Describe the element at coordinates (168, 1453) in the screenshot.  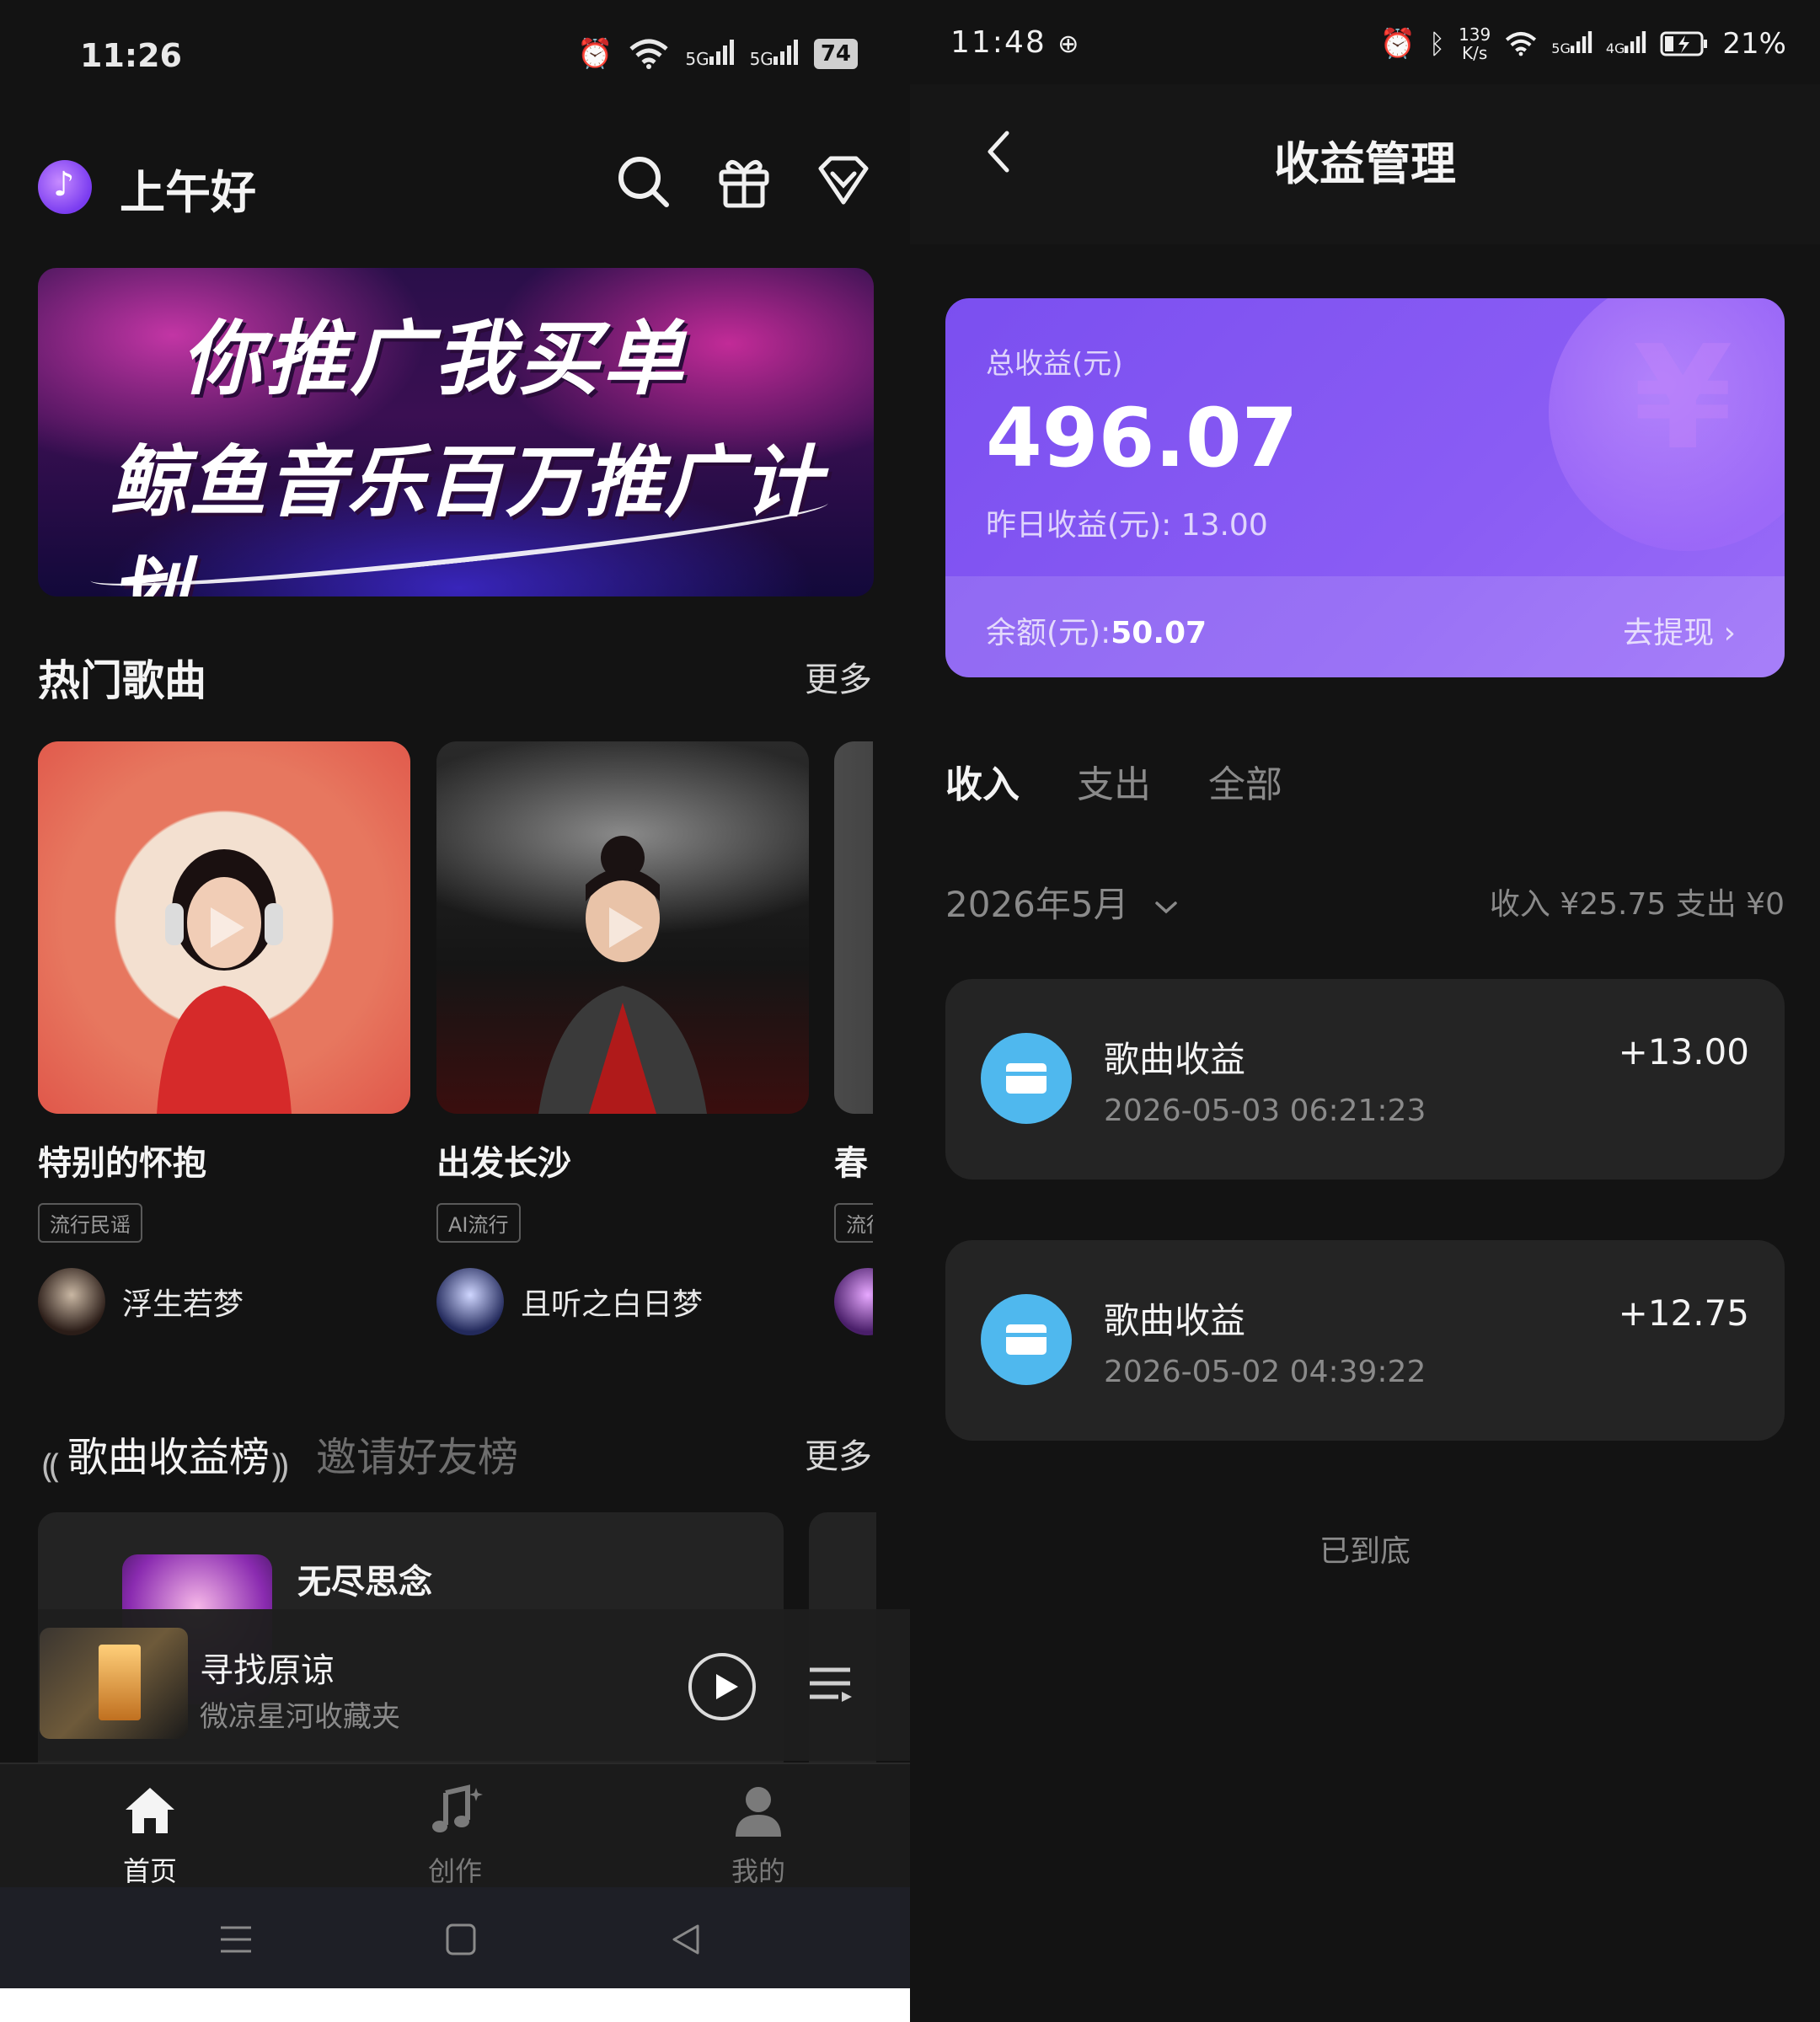
I see `tab-song-earnings-rank: 歌曲收益榜` at that location.